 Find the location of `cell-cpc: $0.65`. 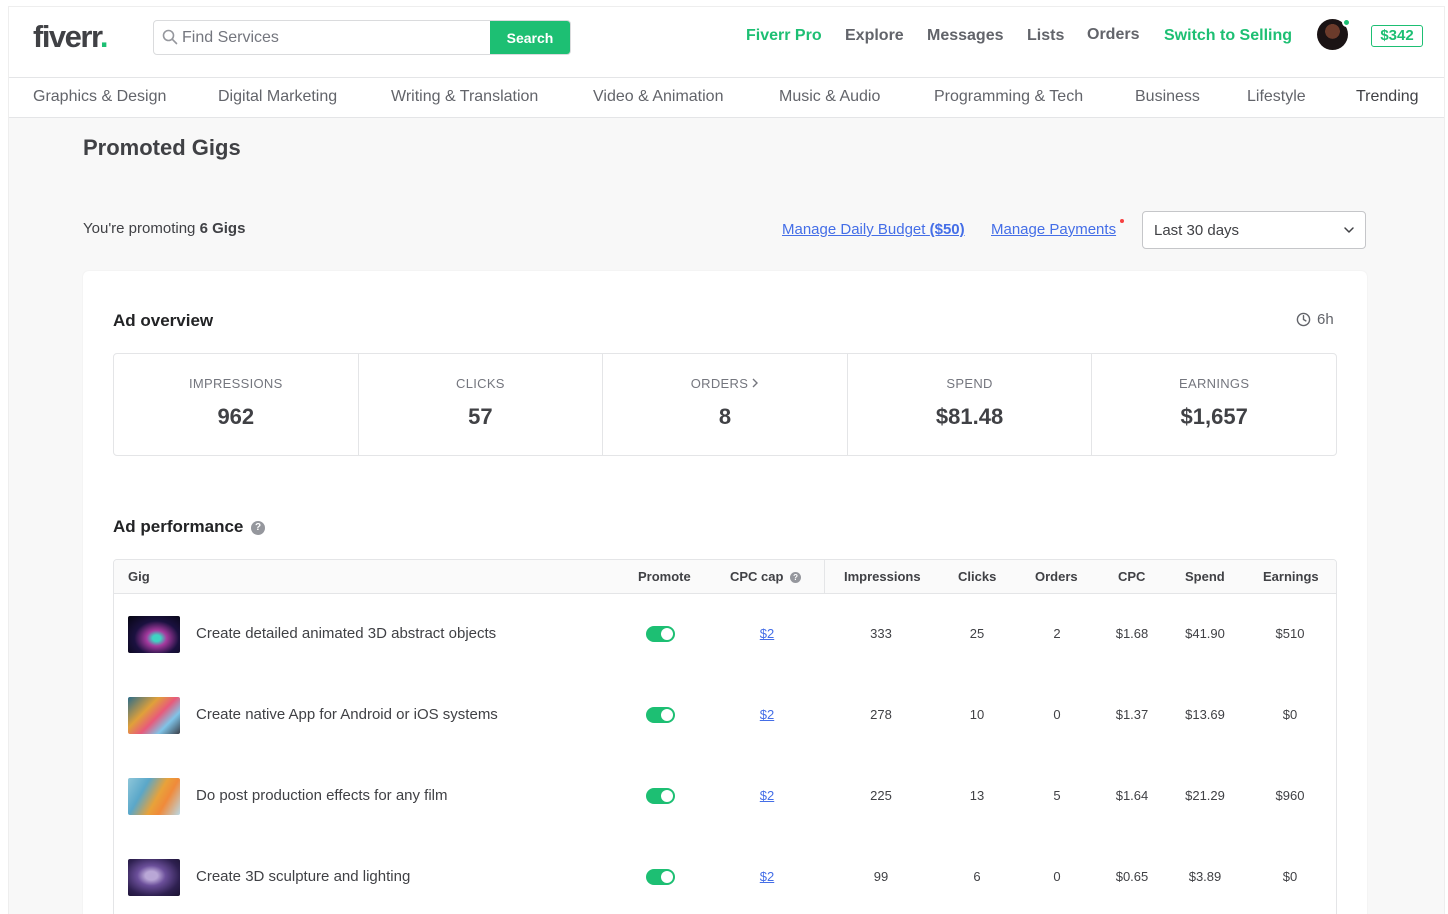

cell-cpc: $0.65 is located at coordinates (1132, 876).